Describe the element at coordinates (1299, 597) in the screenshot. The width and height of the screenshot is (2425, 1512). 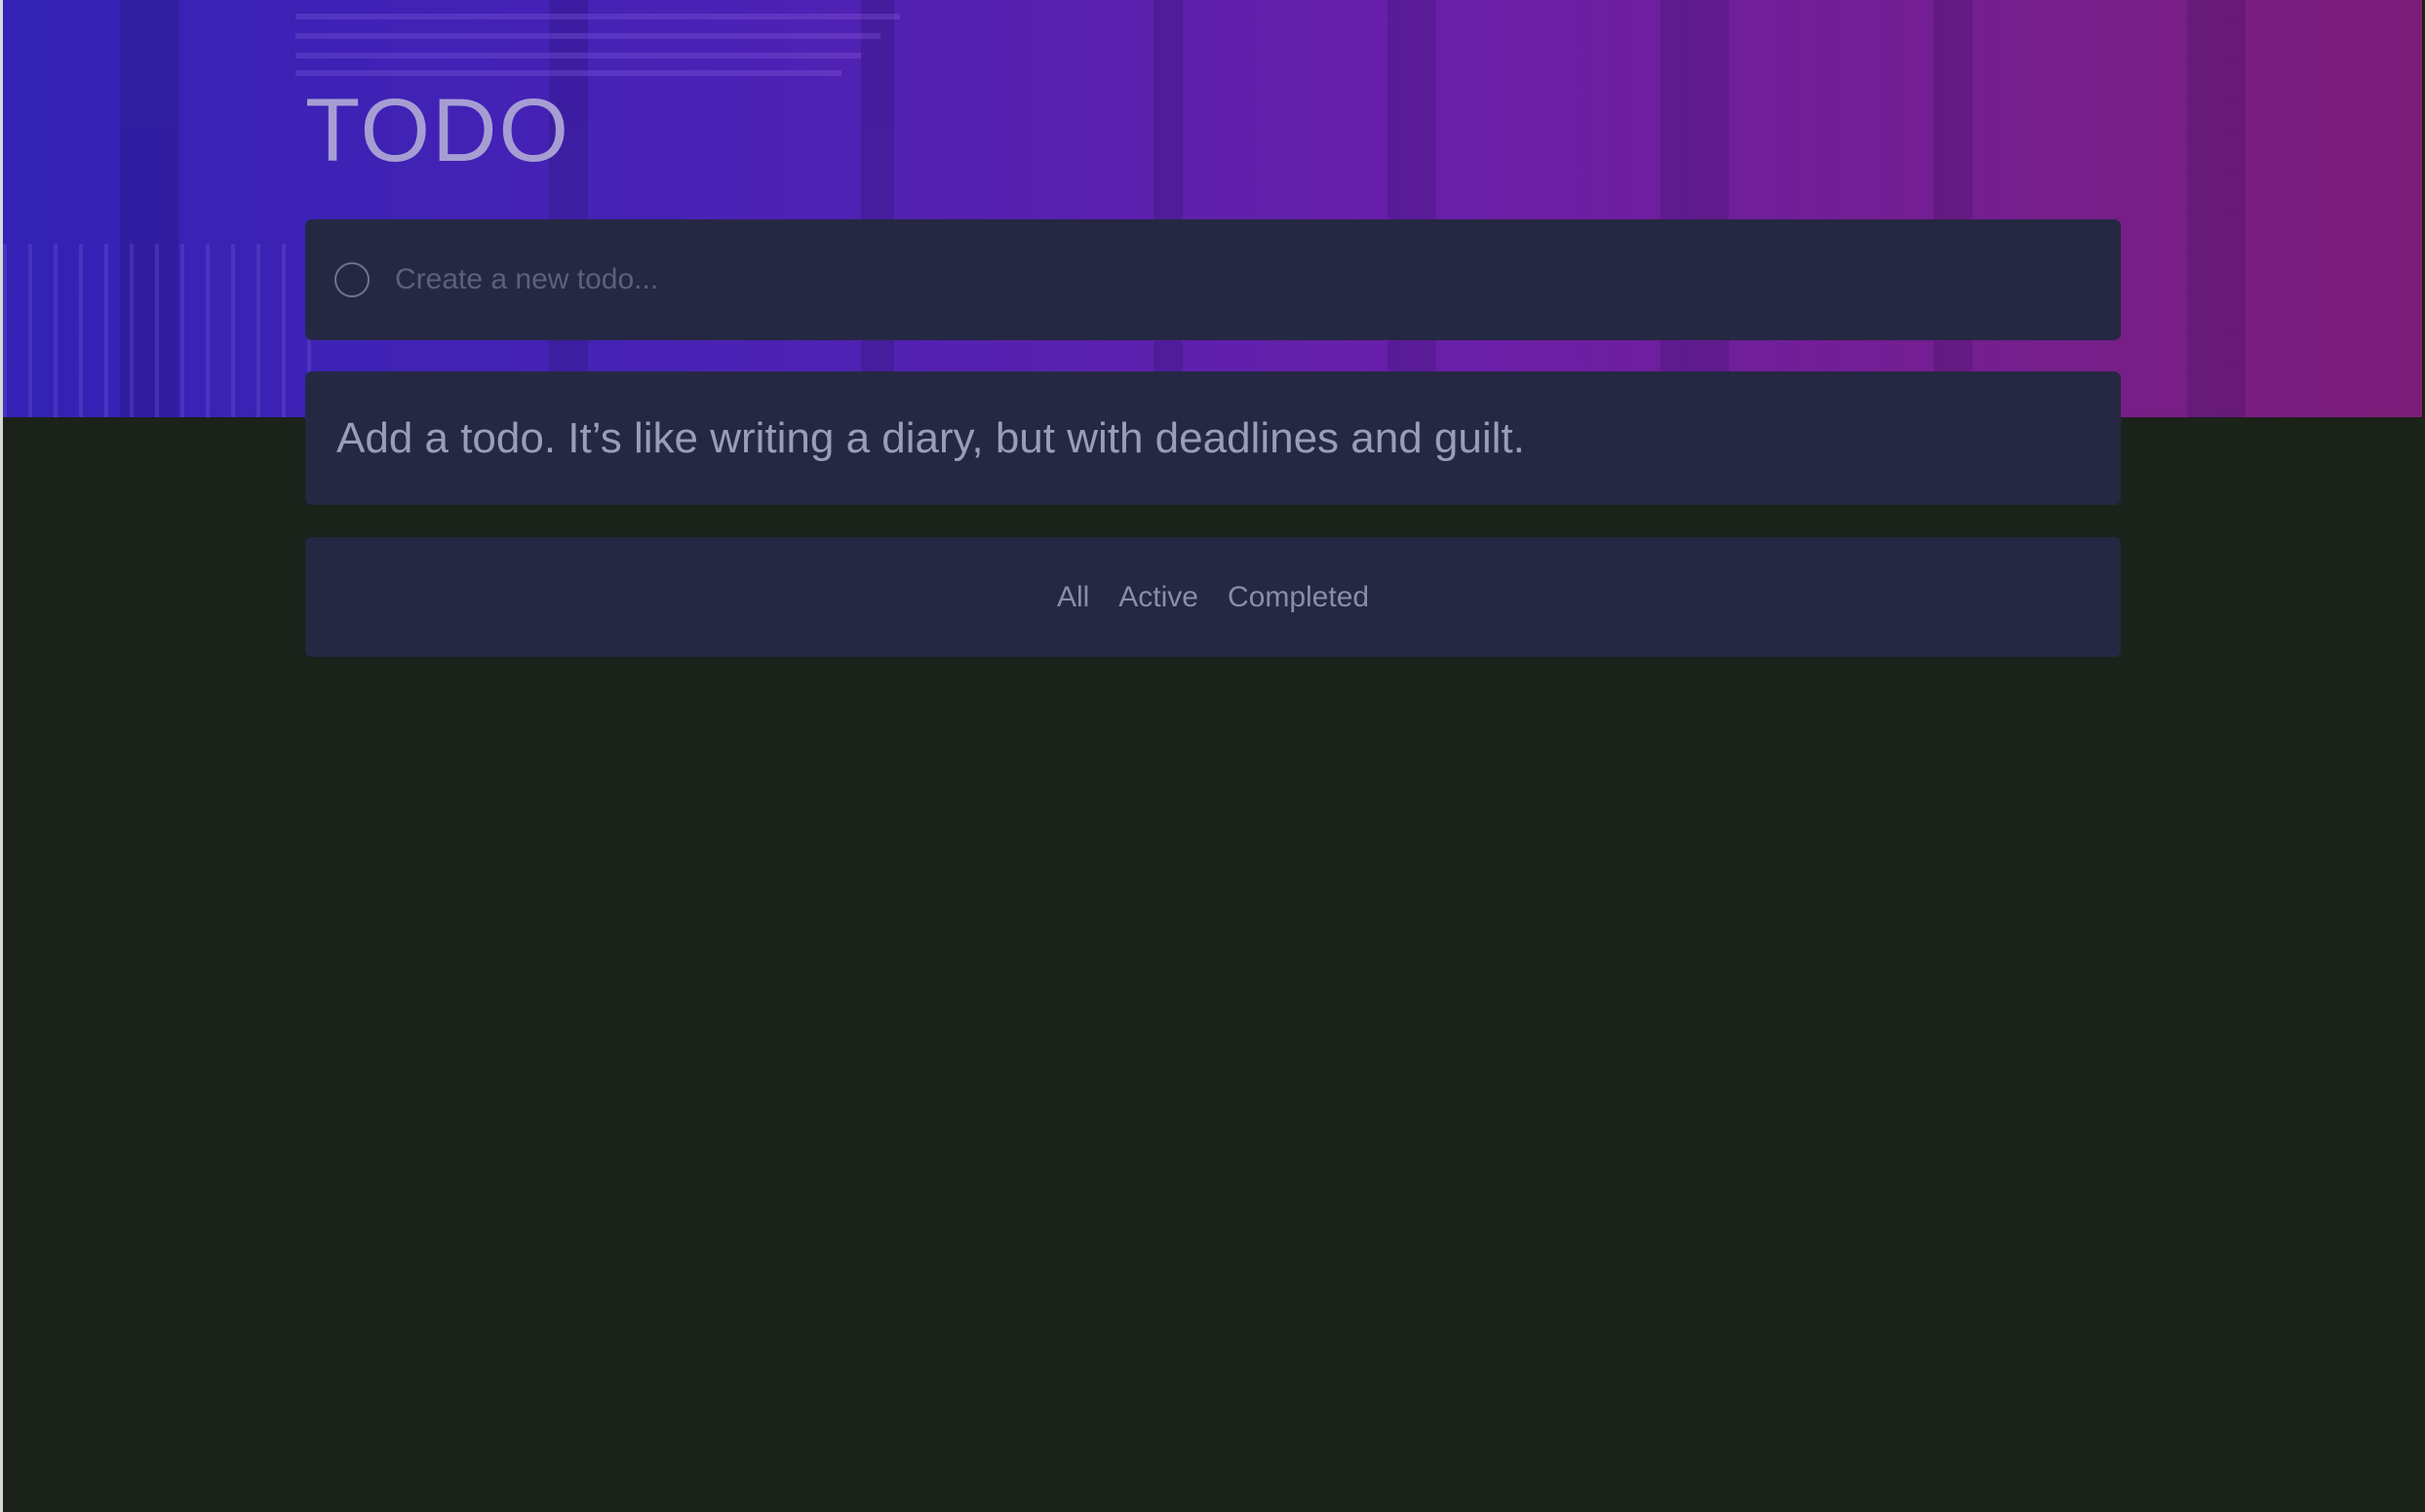
I see `filter-completed-button: Completed` at that location.